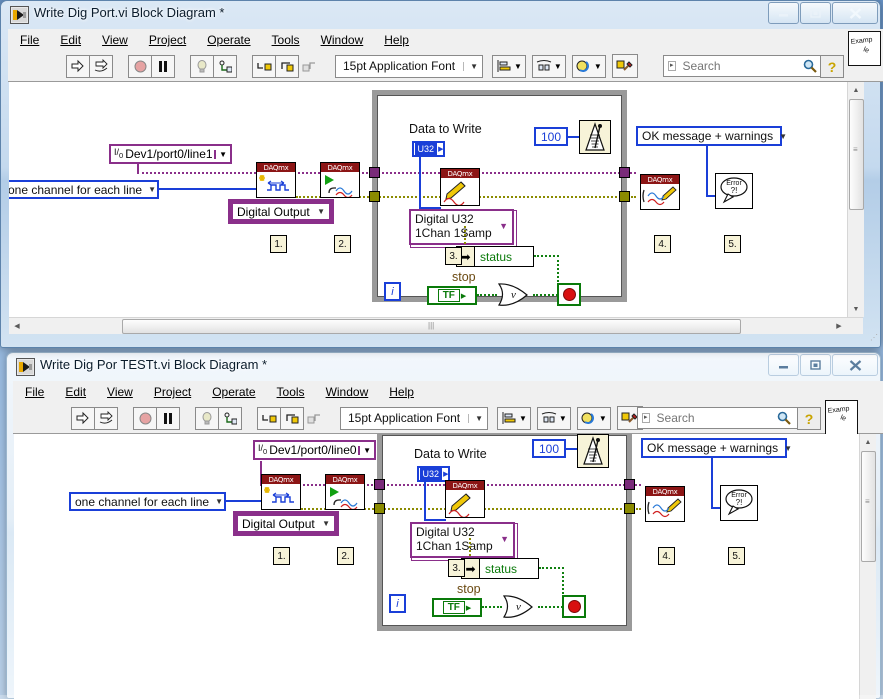 The width and height of the screenshot is (883, 699). I want to click on physical-channel-control-2: I/0 Dev1/port0/line0 ▼, so click(314, 450).